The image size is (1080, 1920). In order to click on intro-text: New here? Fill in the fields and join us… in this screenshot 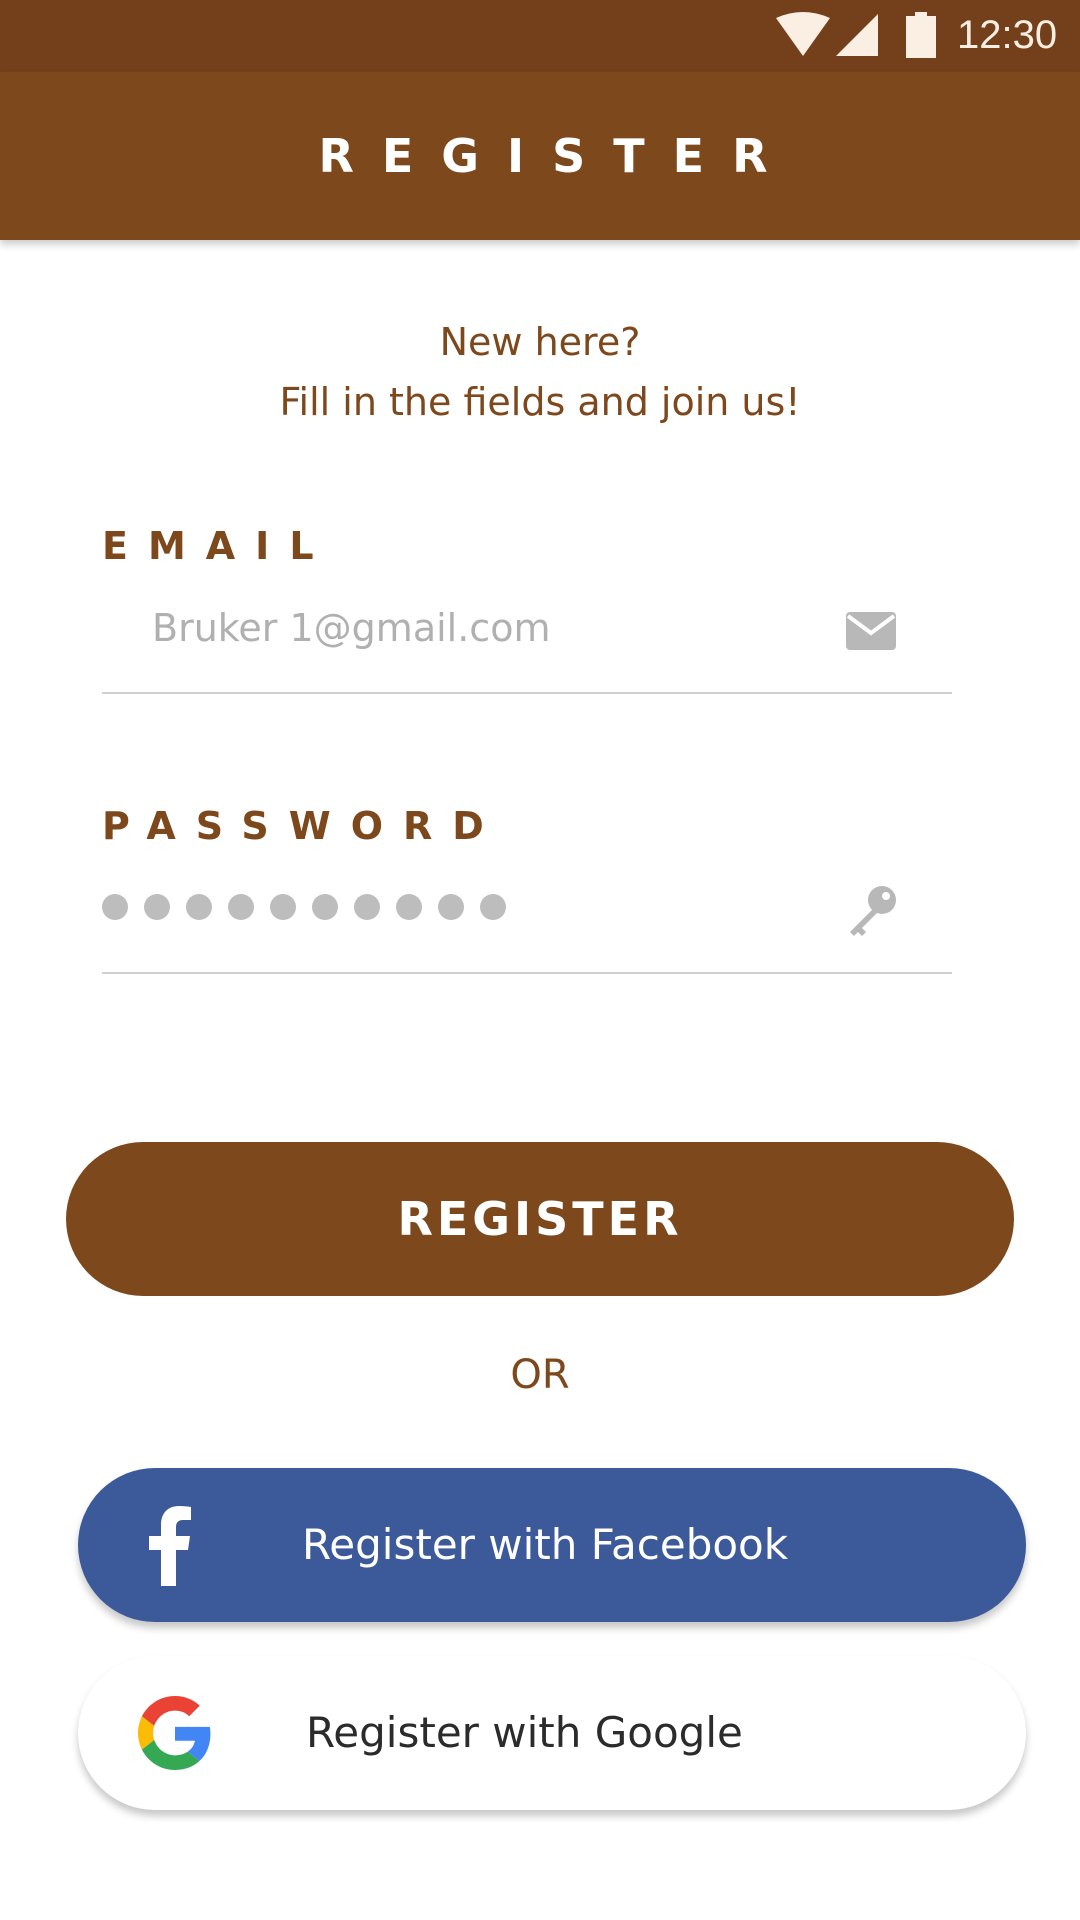, I will do `click(540, 372)`.